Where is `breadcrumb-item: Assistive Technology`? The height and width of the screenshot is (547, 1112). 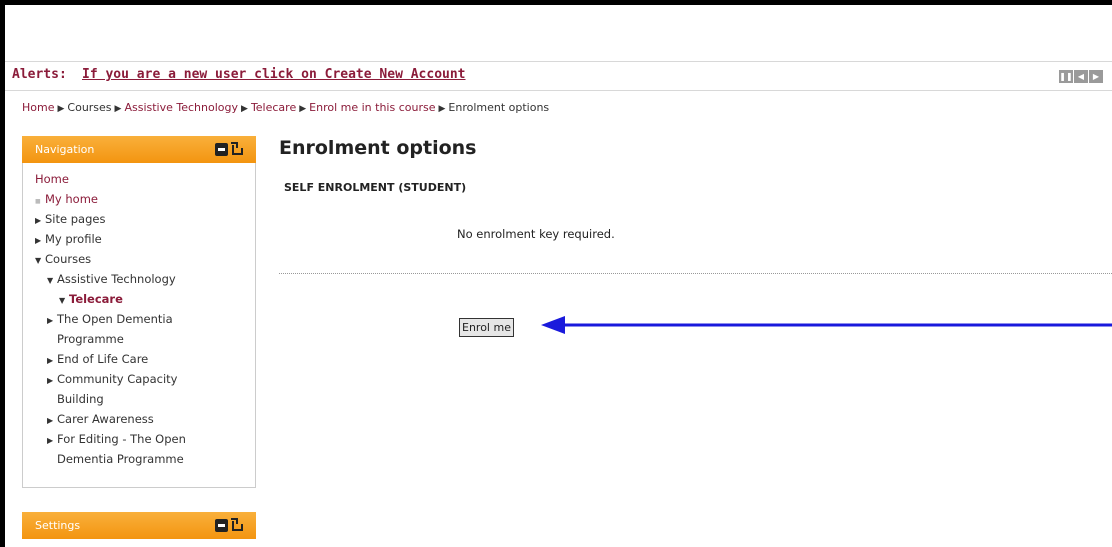
breadcrumb-item: Assistive Technology is located at coordinates (181, 107).